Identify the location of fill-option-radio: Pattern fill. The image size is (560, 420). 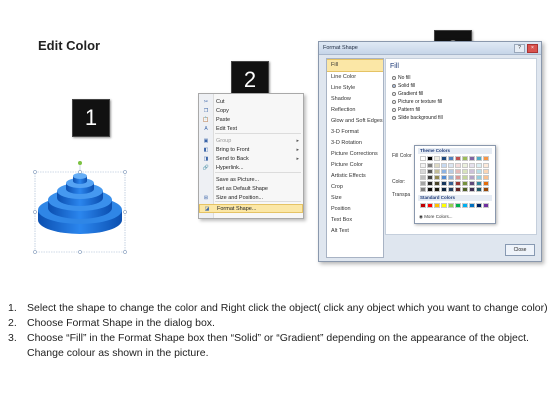
(406, 110).